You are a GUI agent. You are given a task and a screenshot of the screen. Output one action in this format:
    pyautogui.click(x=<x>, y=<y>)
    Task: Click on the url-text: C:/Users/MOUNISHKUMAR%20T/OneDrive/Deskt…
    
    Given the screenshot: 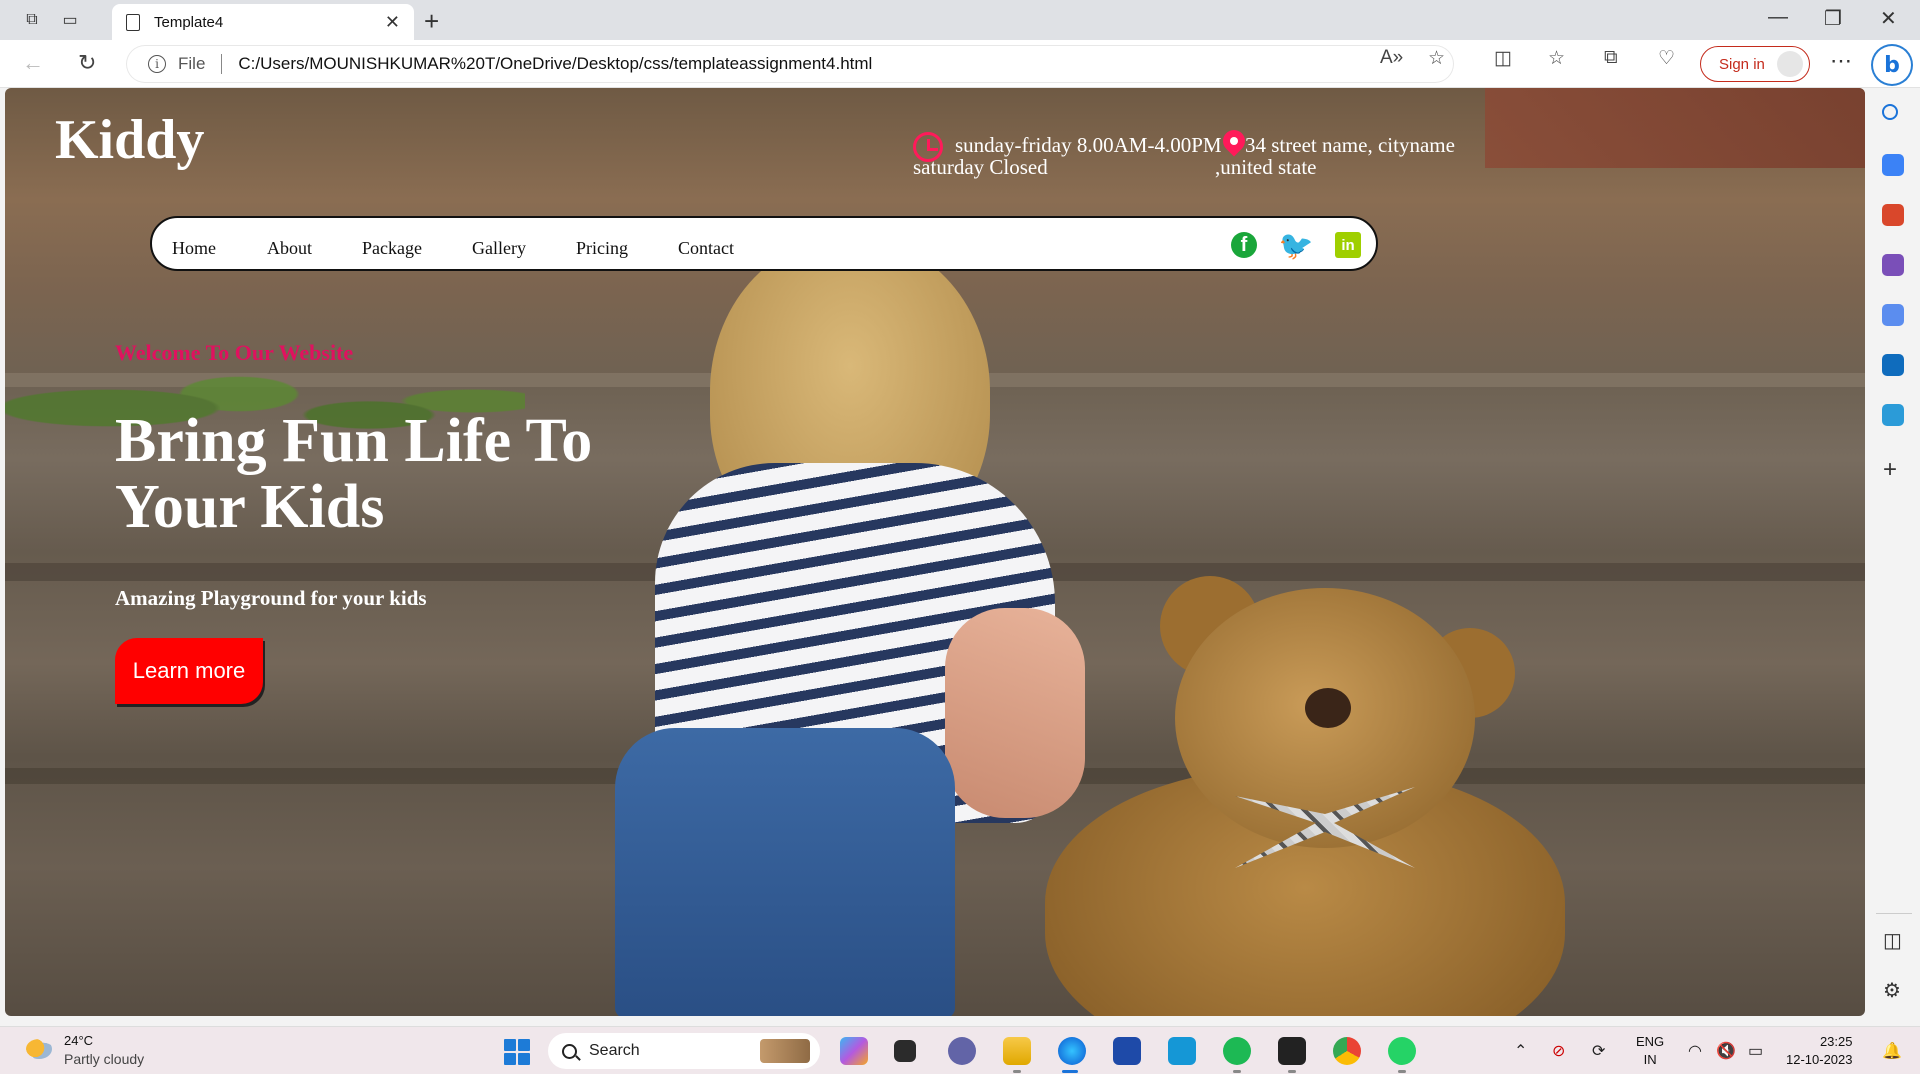 What is the action you would take?
    pyautogui.click(x=555, y=64)
    